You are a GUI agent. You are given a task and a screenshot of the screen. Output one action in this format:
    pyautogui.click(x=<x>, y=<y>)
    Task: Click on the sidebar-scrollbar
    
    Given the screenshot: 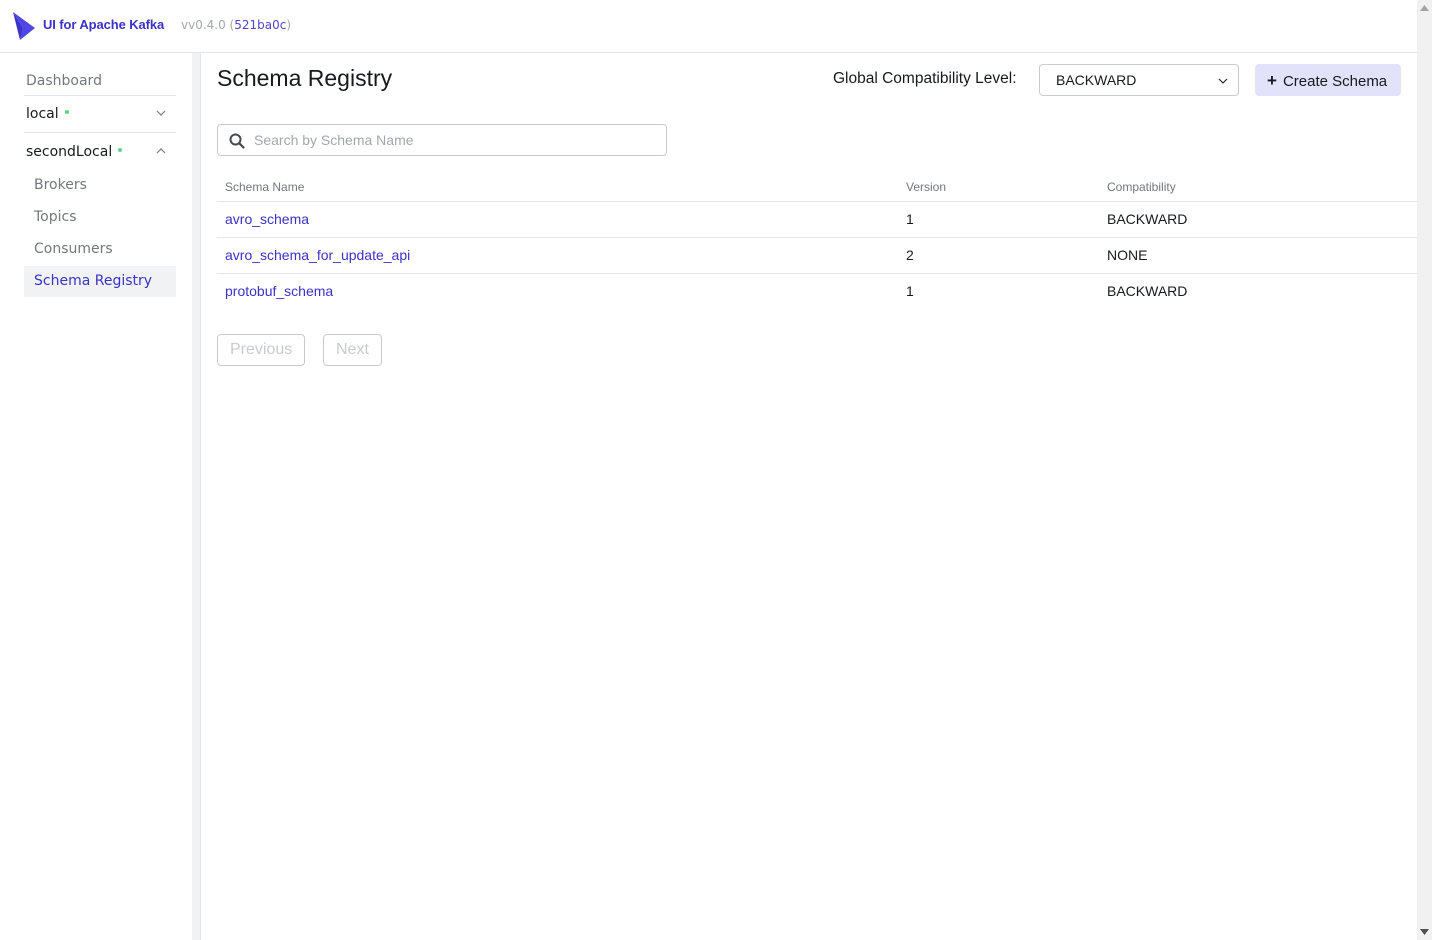 What is the action you would take?
    pyautogui.click(x=196, y=496)
    